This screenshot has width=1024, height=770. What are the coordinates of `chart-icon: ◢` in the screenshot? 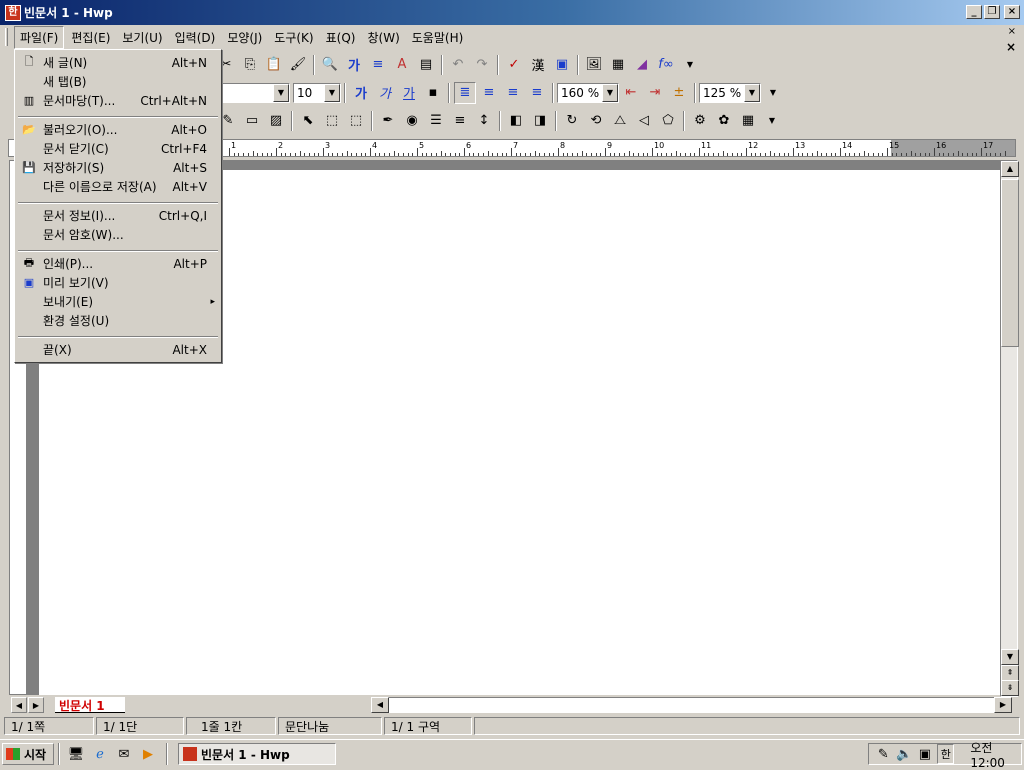 It's located at (642, 65).